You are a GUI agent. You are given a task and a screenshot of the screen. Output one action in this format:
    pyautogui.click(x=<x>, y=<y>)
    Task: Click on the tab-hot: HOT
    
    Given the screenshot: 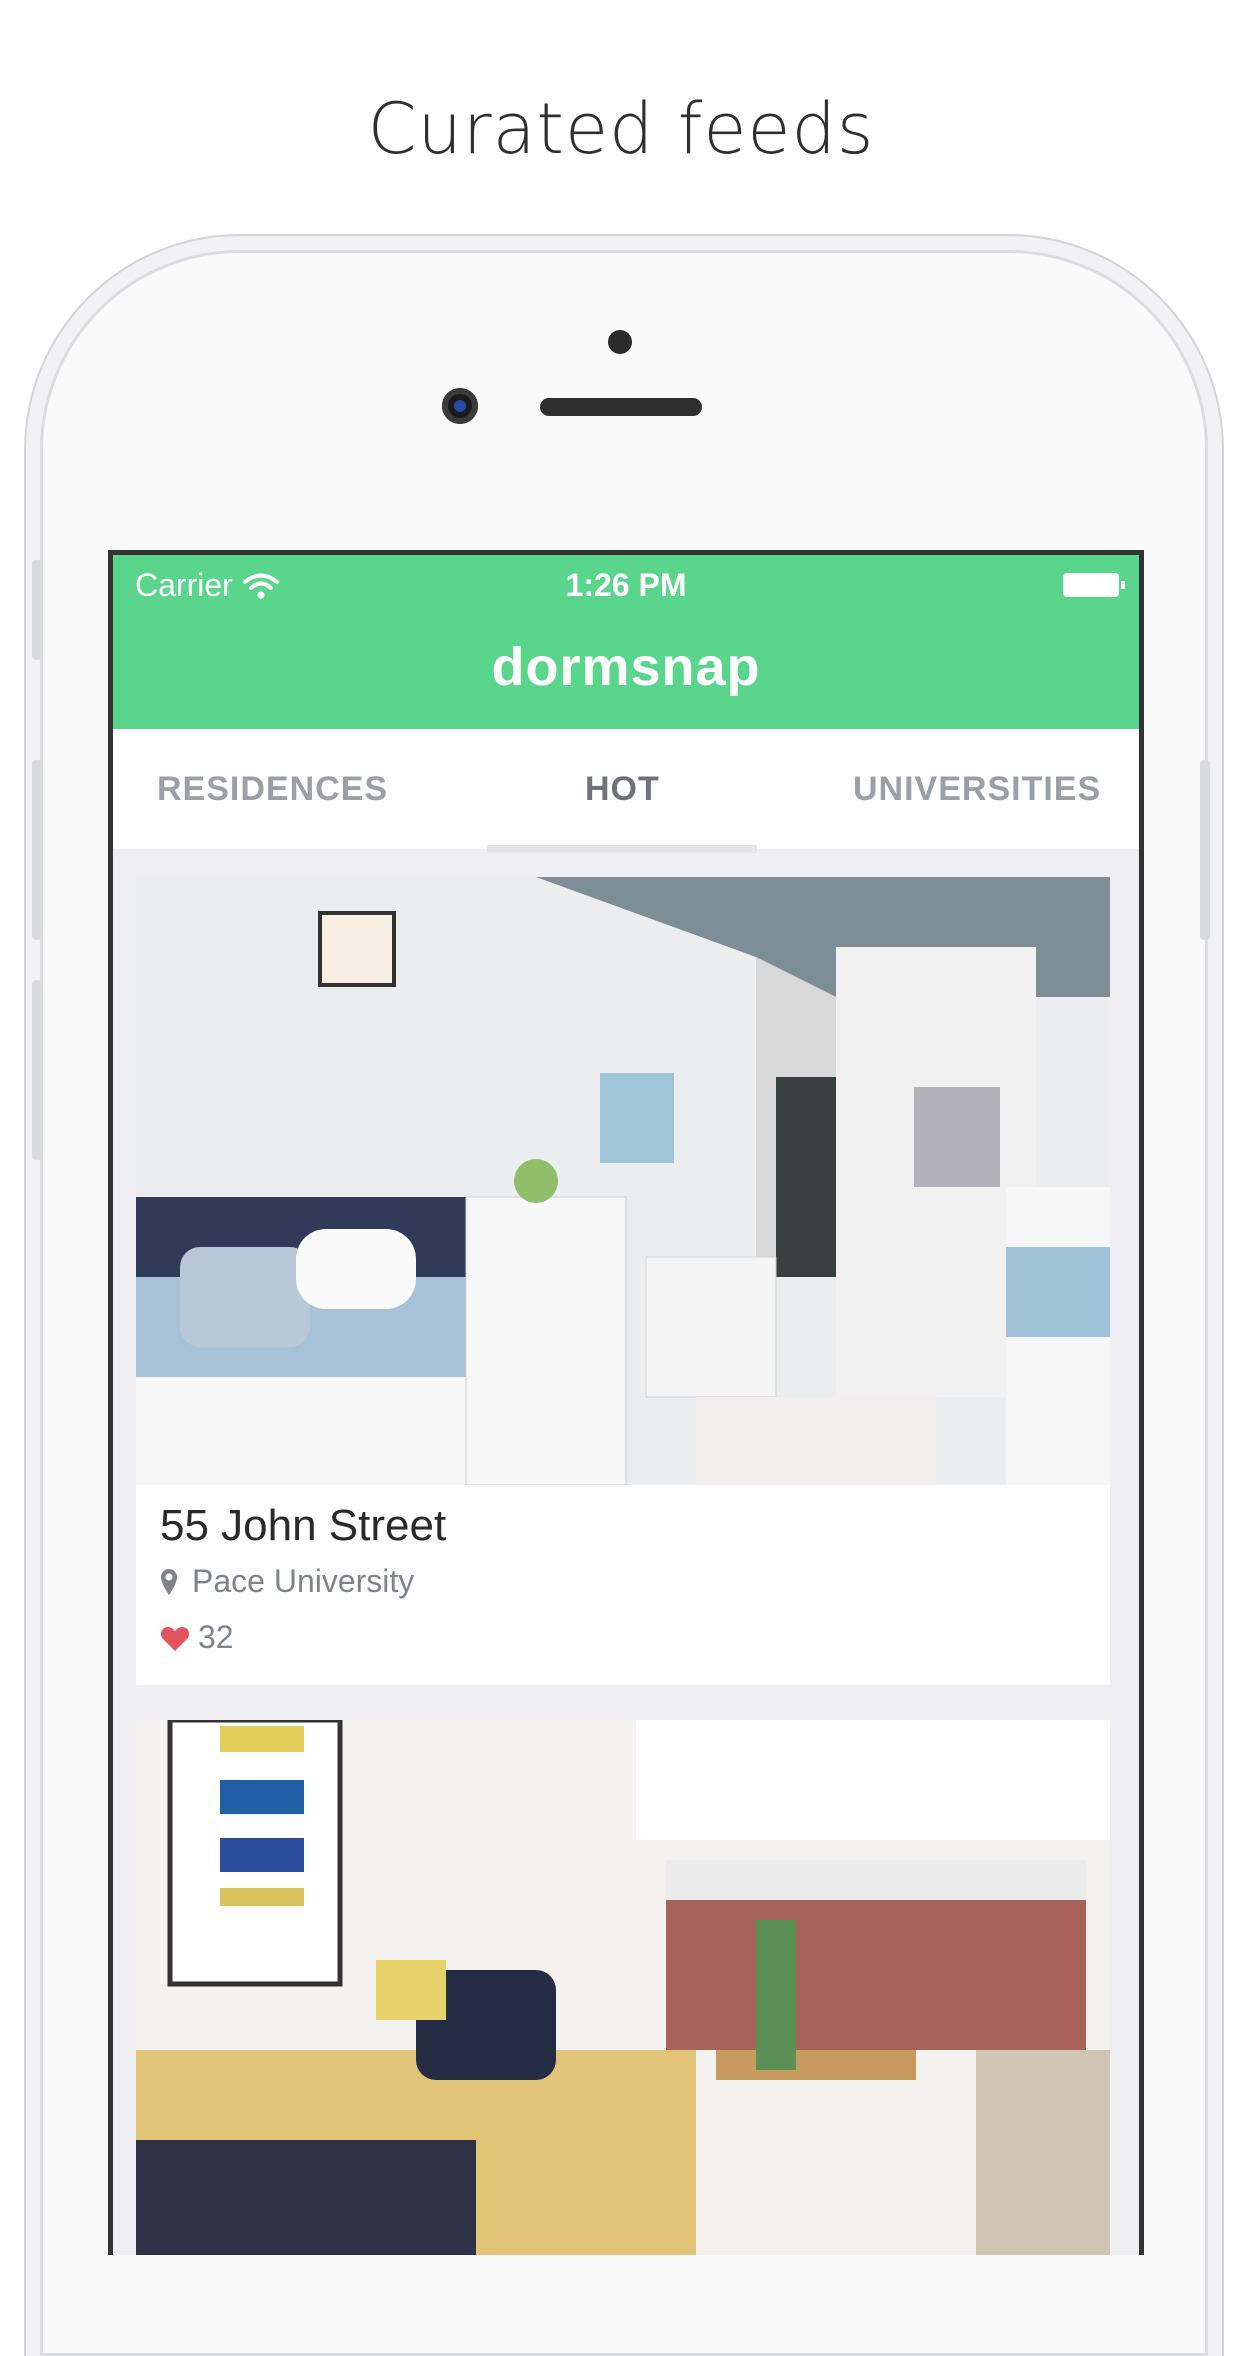 What is the action you would take?
    pyautogui.click(x=622, y=789)
    